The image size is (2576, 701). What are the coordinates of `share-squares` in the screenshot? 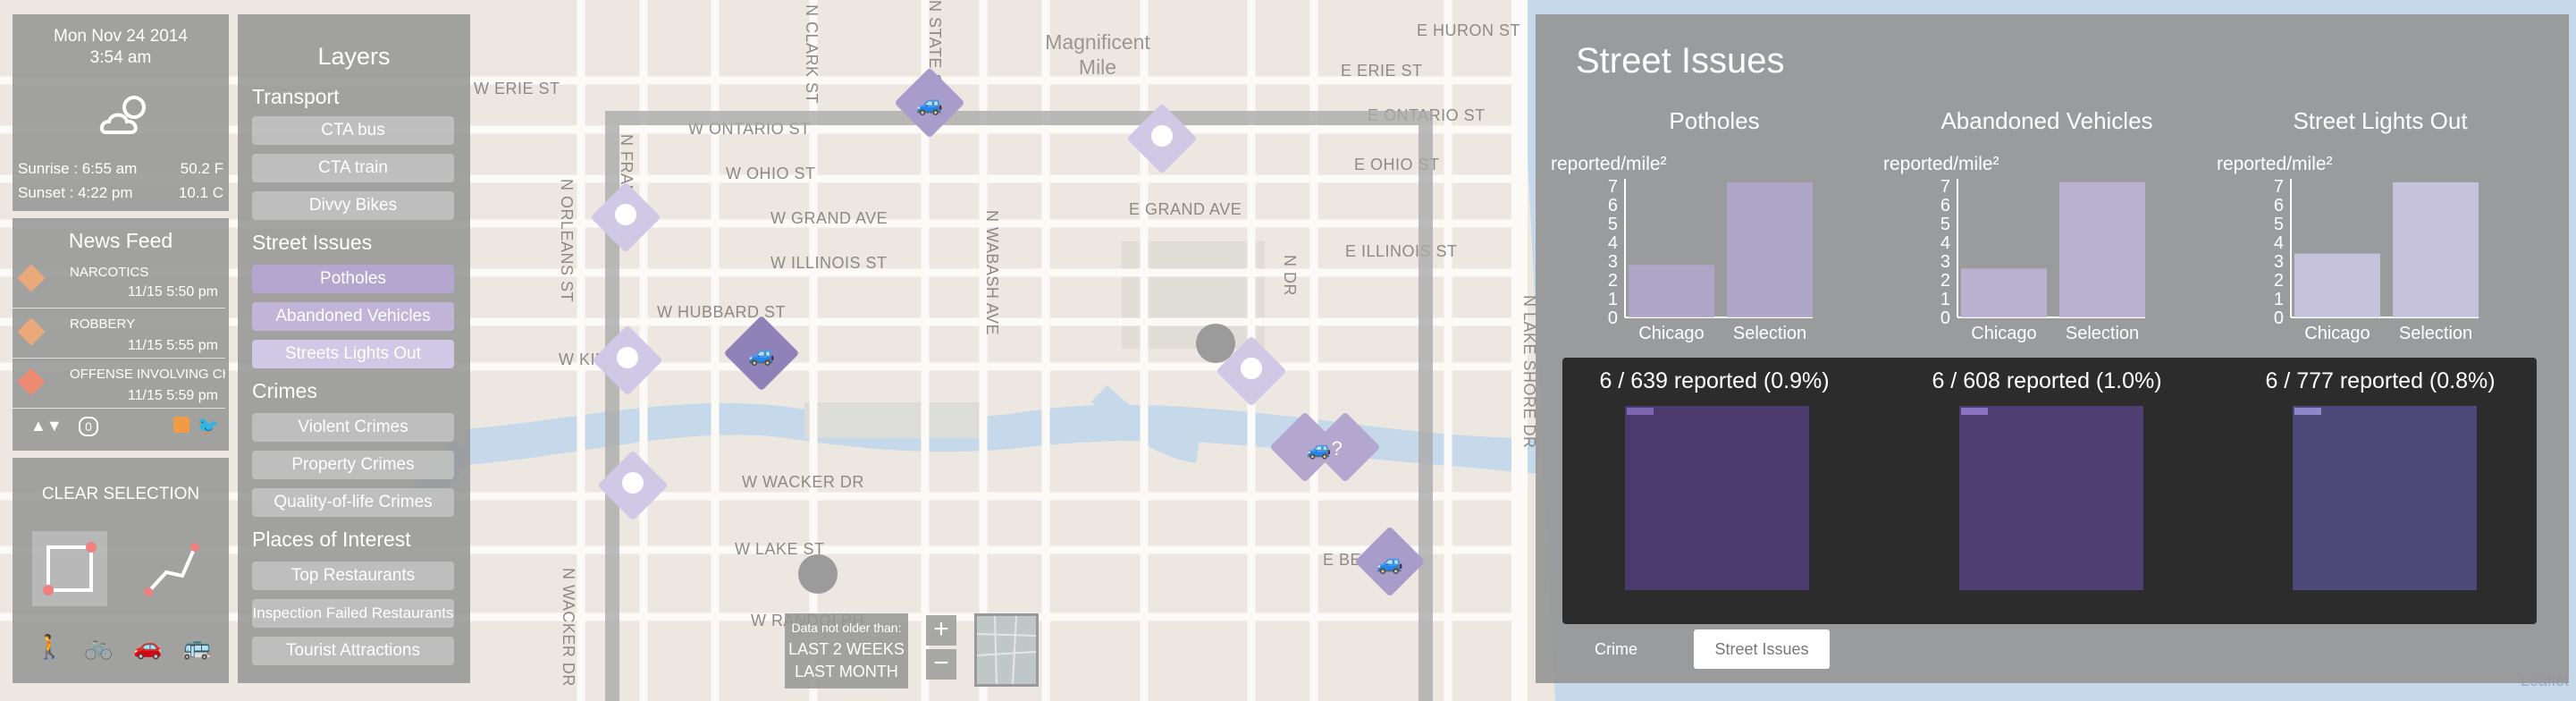 It's located at (2051, 498).